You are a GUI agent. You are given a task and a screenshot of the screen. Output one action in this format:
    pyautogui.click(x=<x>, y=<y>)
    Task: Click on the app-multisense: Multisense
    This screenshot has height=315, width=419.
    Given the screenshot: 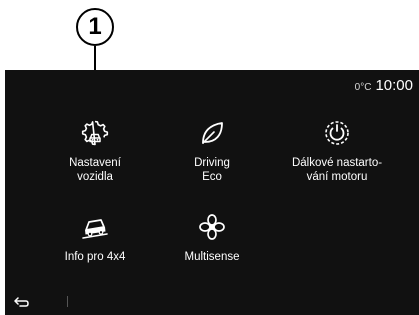 What is the action you would take?
    pyautogui.click(x=212, y=238)
    